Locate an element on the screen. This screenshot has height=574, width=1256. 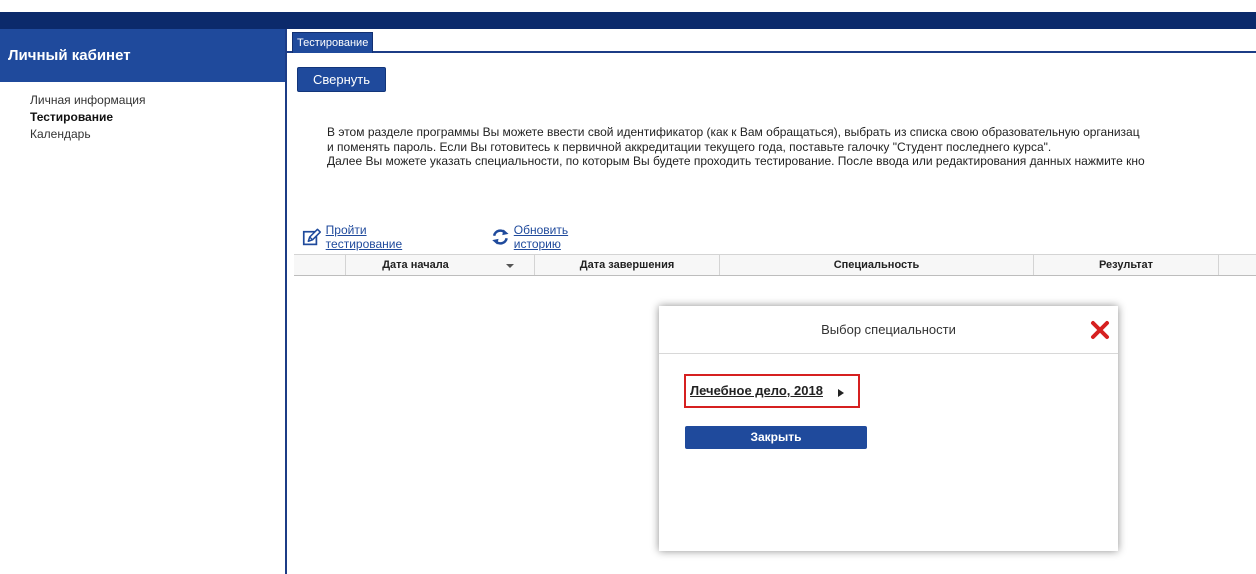
column-specialty-label: Специальность is located at coordinates (876, 265).